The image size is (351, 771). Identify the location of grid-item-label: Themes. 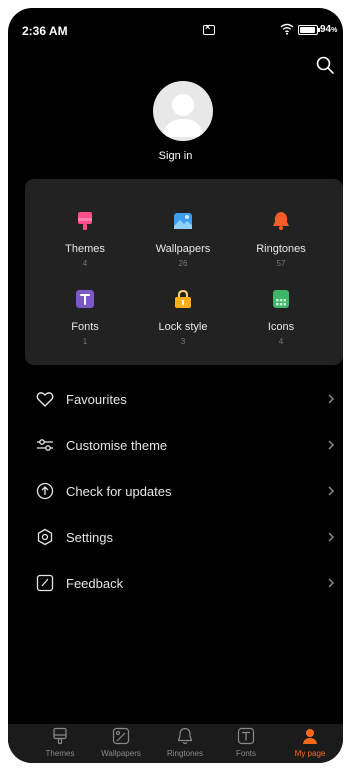
(85, 249).